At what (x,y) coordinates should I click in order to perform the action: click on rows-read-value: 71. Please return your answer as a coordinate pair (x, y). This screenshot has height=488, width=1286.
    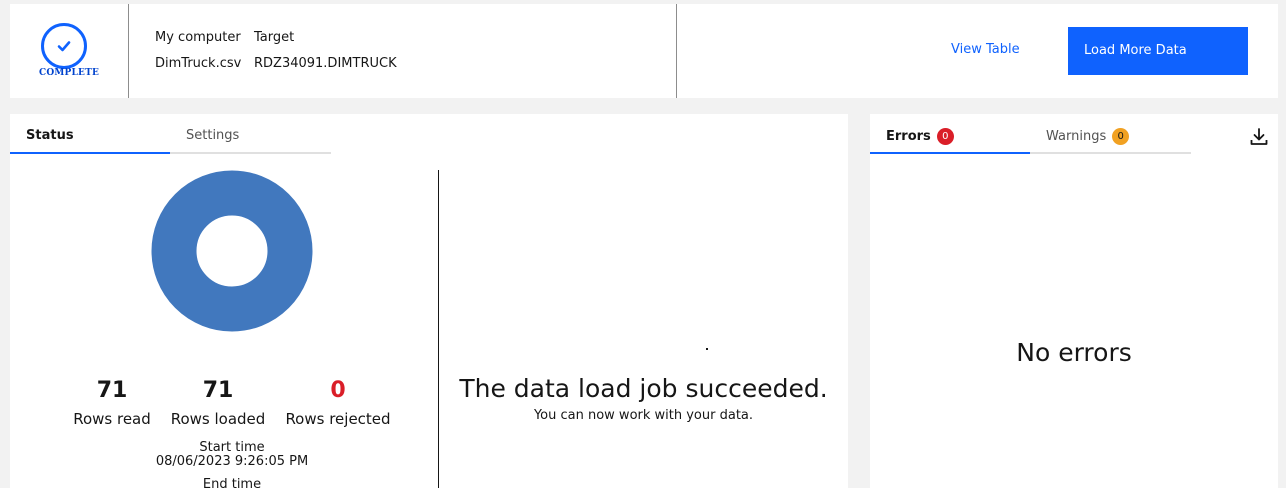
    Looking at the image, I should click on (112, 390).